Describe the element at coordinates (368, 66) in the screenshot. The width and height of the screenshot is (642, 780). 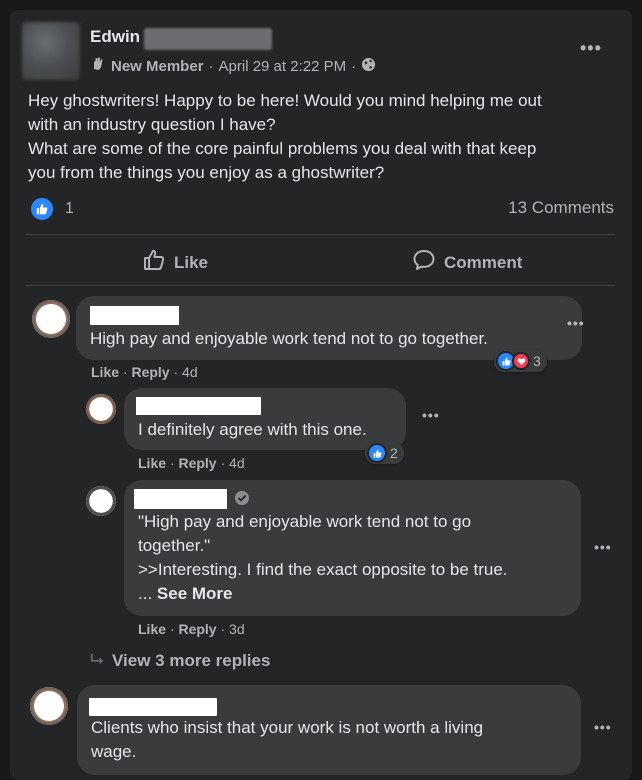
I see `globe-icon` at that location.